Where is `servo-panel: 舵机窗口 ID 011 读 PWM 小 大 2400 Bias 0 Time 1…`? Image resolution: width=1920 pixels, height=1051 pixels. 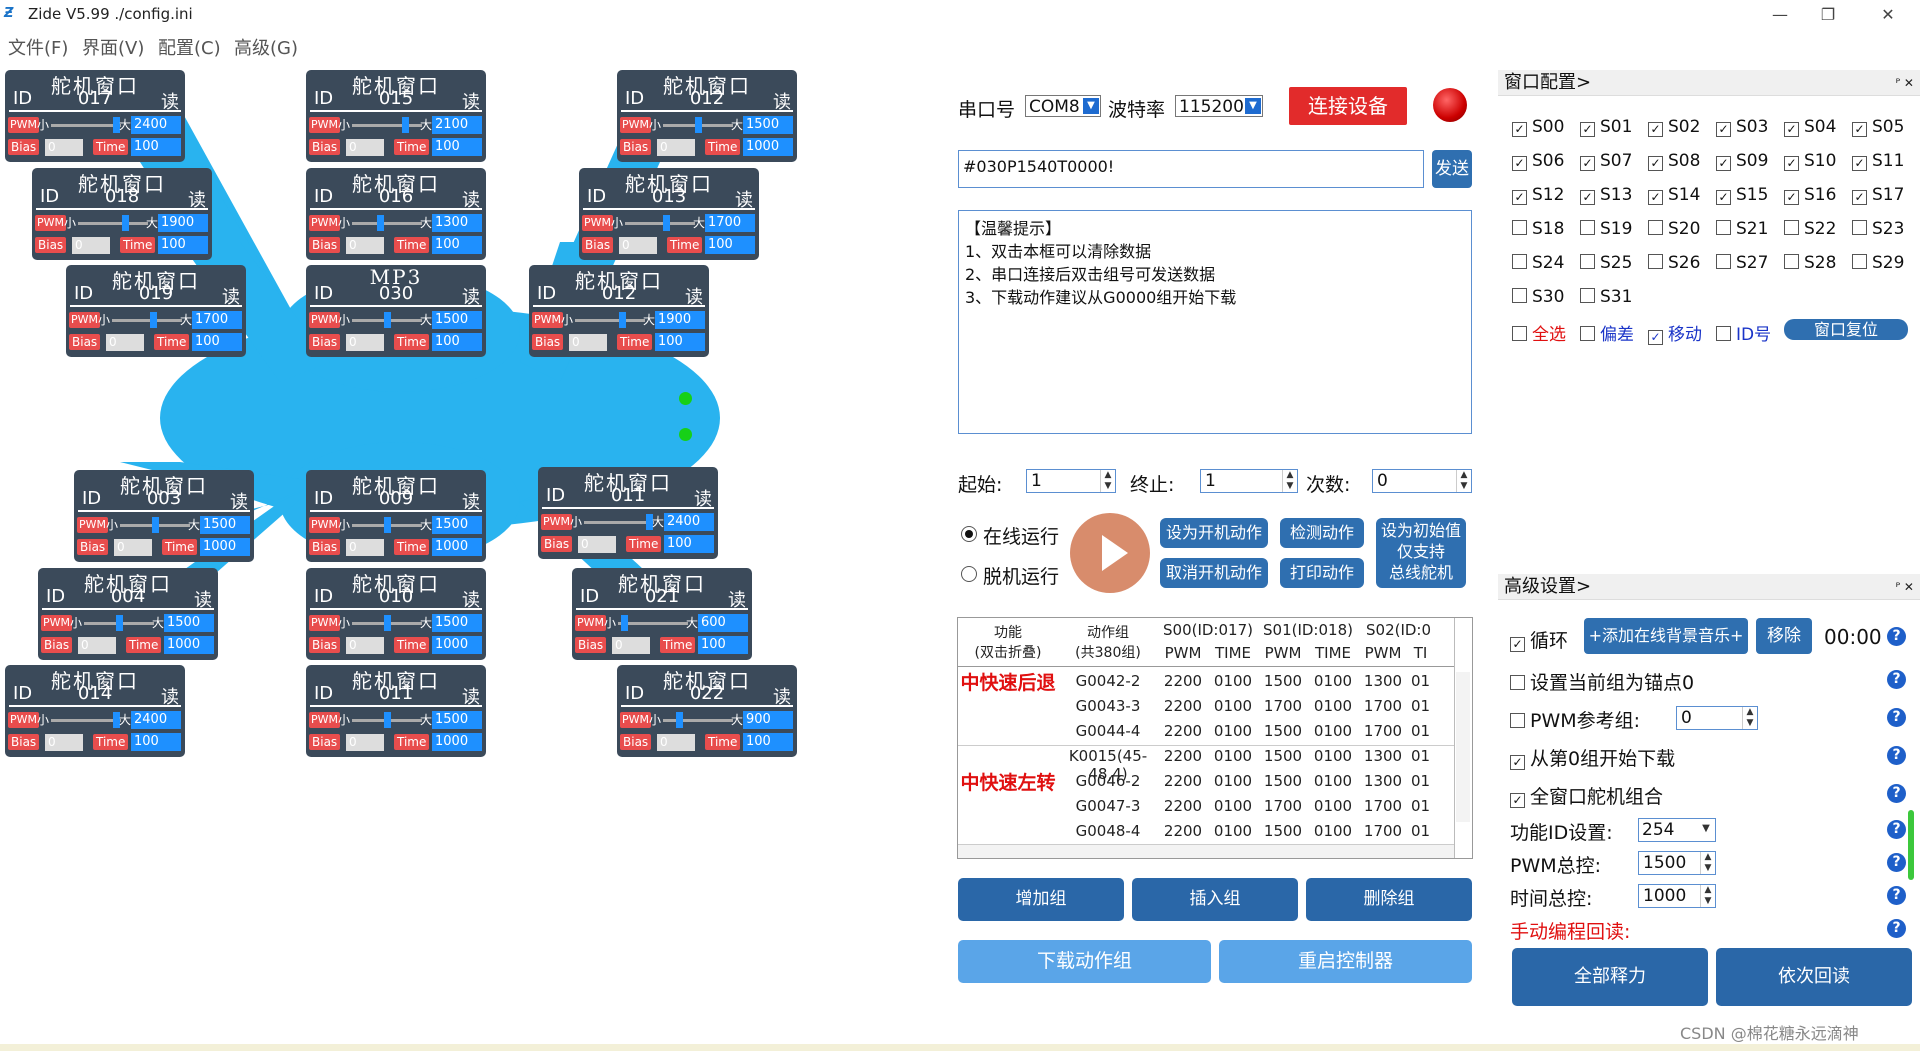 servo-panel: 舵机窗口 ID 011 读 PWM 小 大 2400 Bias 0 Time 1… is located at coordinates (628, 513).